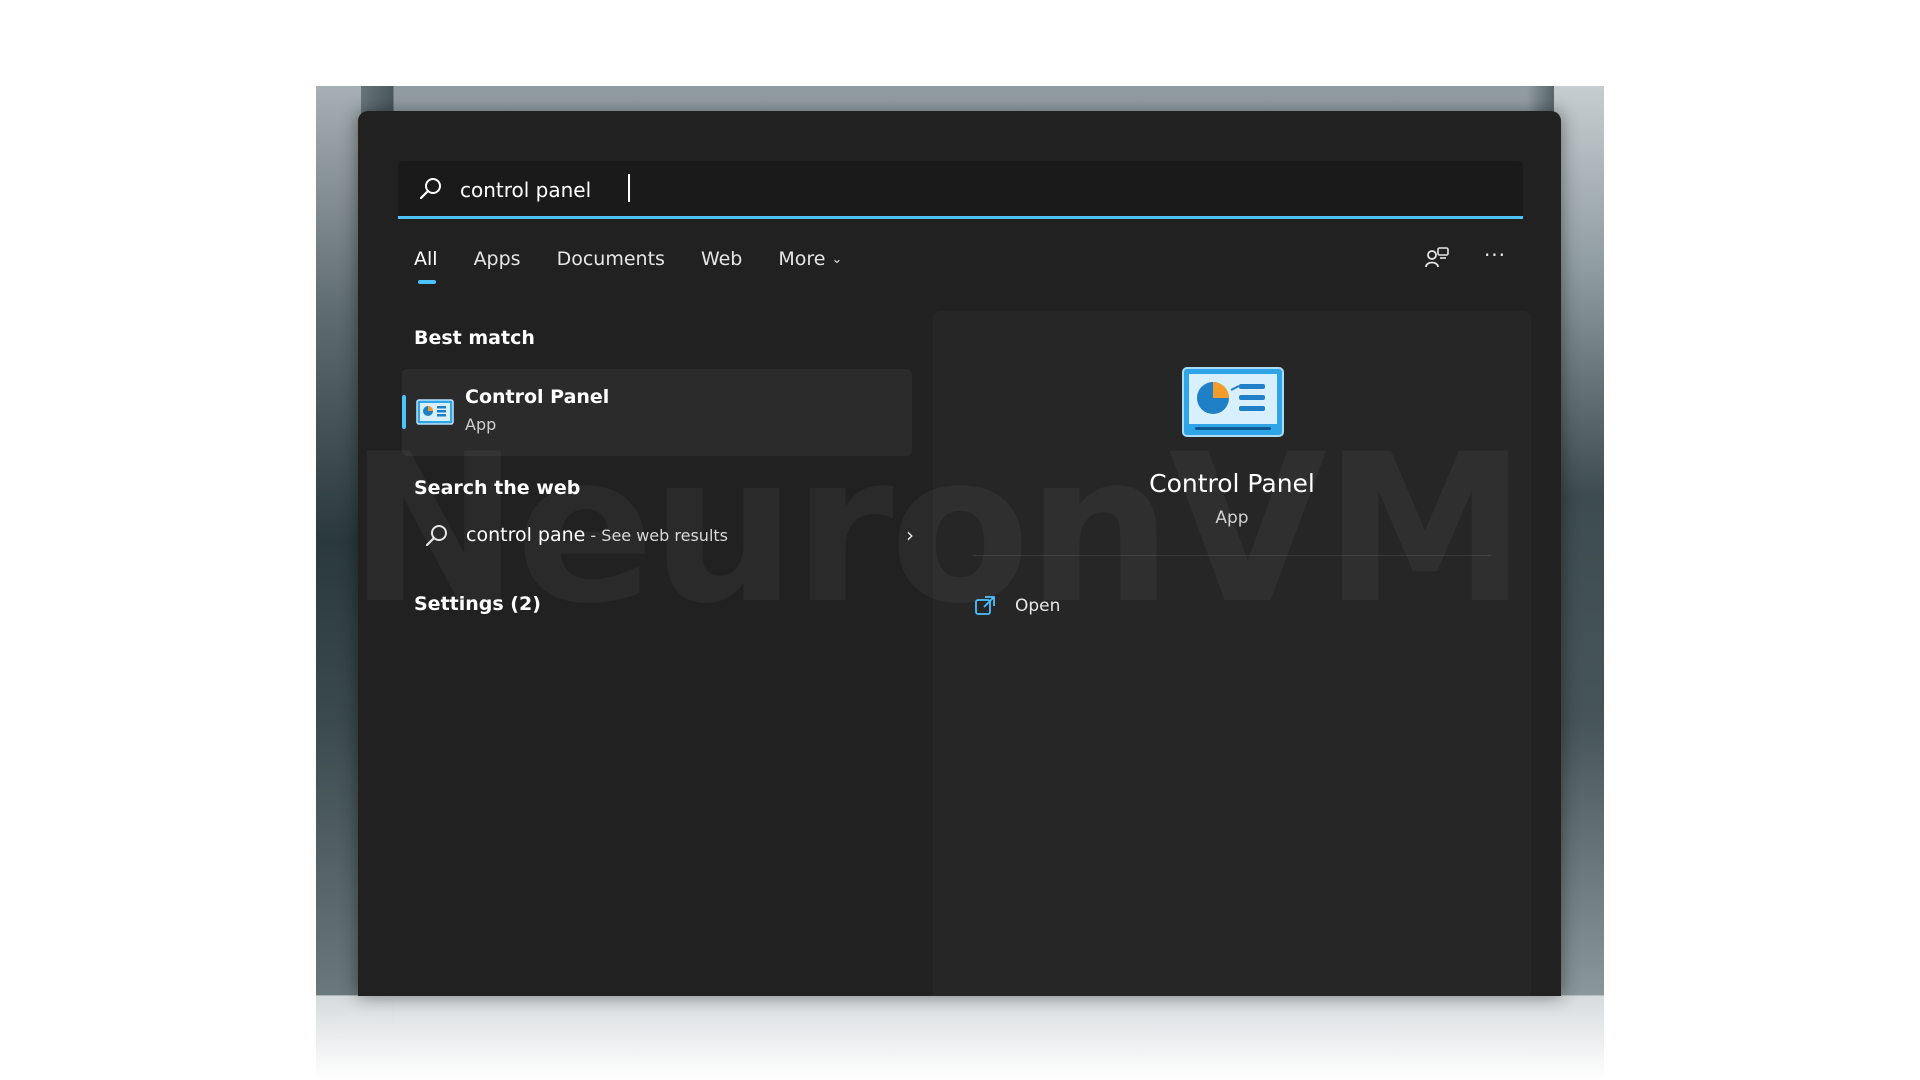 This screenshot has width=1920, height=1080. I want to click on best-match-type: App, so click(481, 424).